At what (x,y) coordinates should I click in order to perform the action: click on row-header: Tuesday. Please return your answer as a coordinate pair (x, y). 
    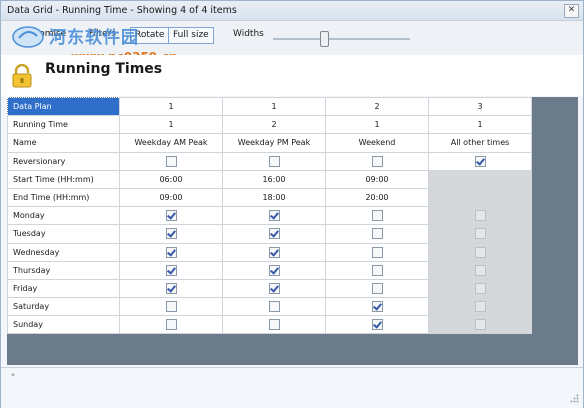
    Looking at the image, I should click on (63, 234).